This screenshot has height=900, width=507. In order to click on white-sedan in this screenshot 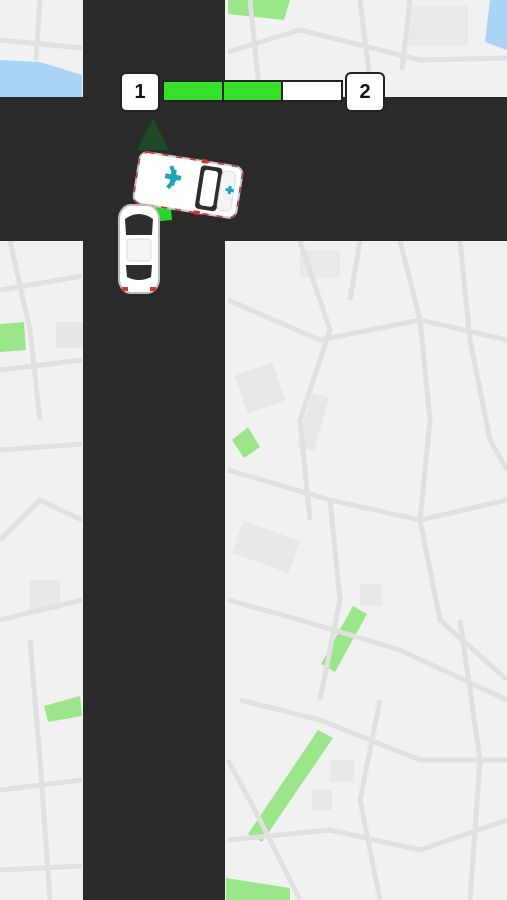, I will do `click(139, 249)`.